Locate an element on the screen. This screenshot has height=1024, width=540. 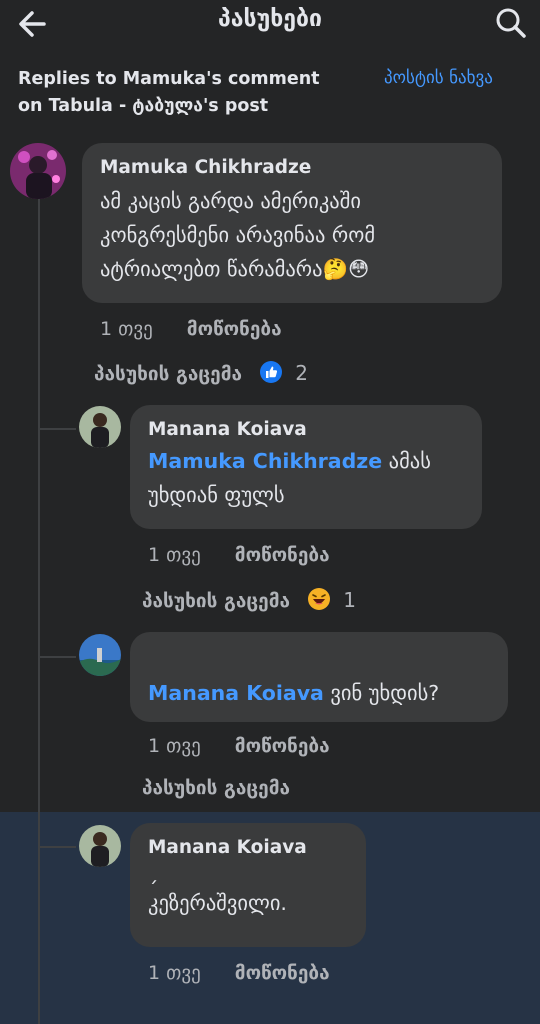
thread-line is located at coordinates (39, 609).